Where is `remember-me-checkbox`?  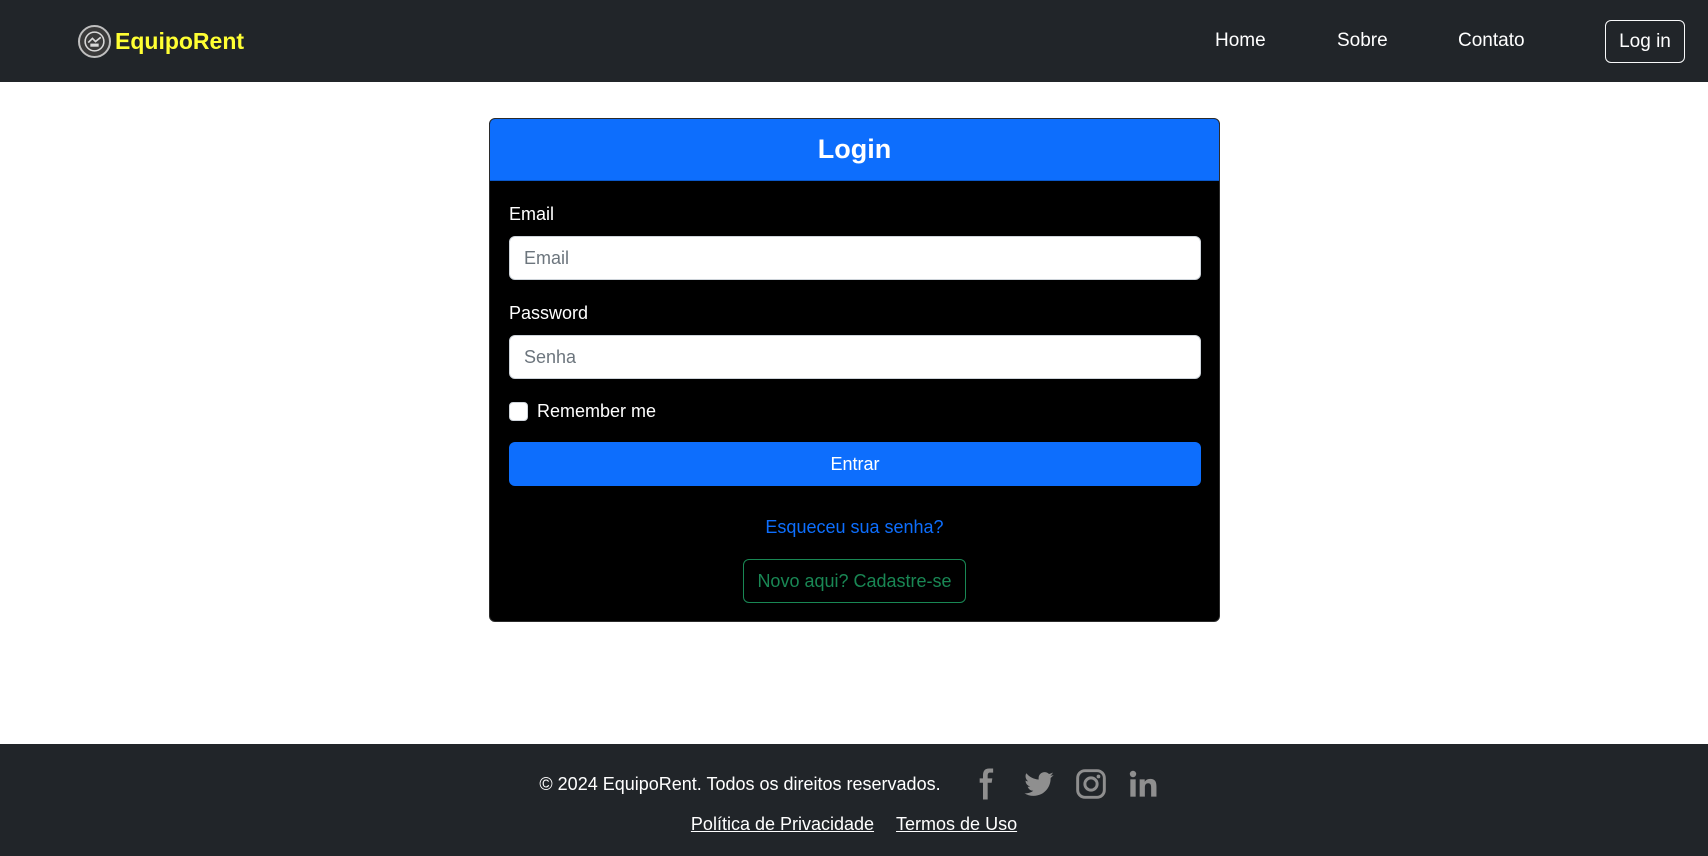 remember-me-checkbox is located at coordinates (518, 411).